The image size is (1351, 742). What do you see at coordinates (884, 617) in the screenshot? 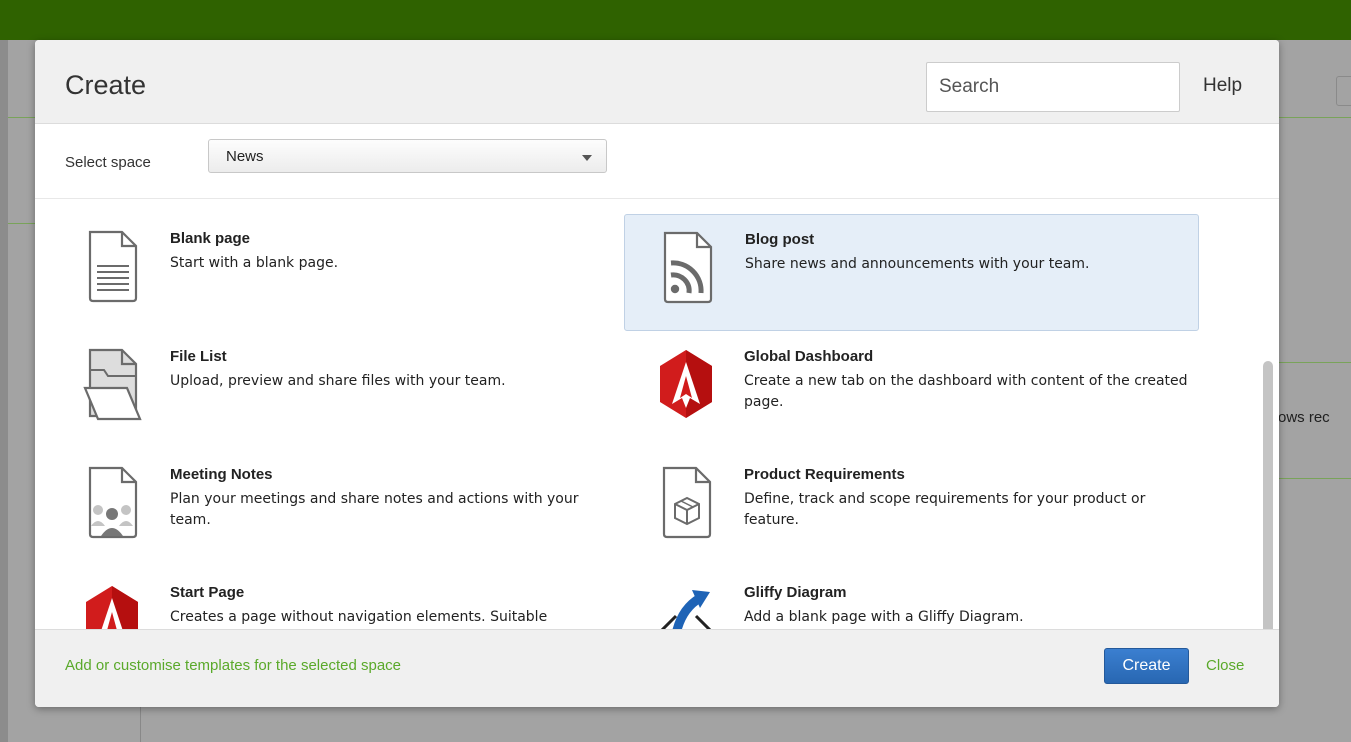
I see `template-description: Add a blank page with a Gliffy Diagram.` at bounding box center [884, 617].